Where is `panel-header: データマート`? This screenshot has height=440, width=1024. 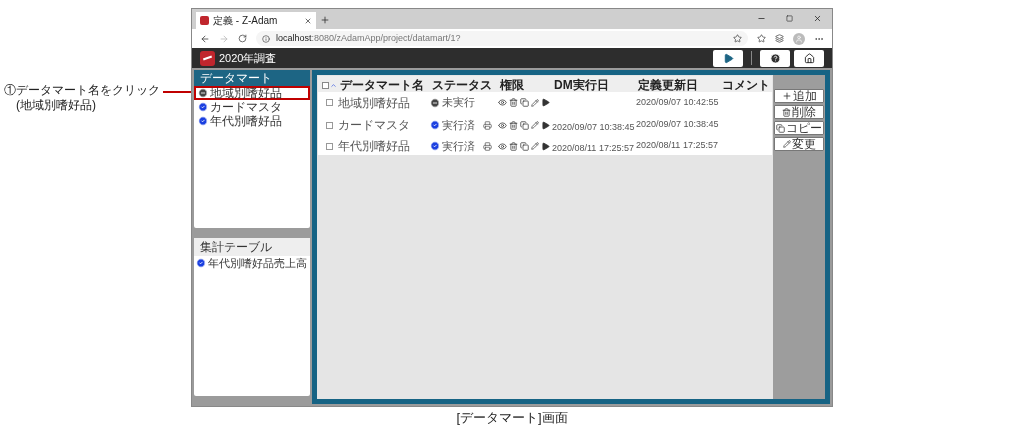
panel-header: データマート is located at coordinates (252, 78).